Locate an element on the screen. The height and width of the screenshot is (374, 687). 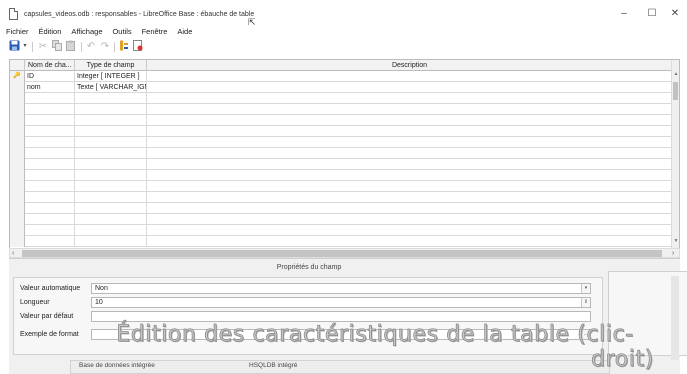
column-header-type: Type de champ is located at coordinates (111, 65).